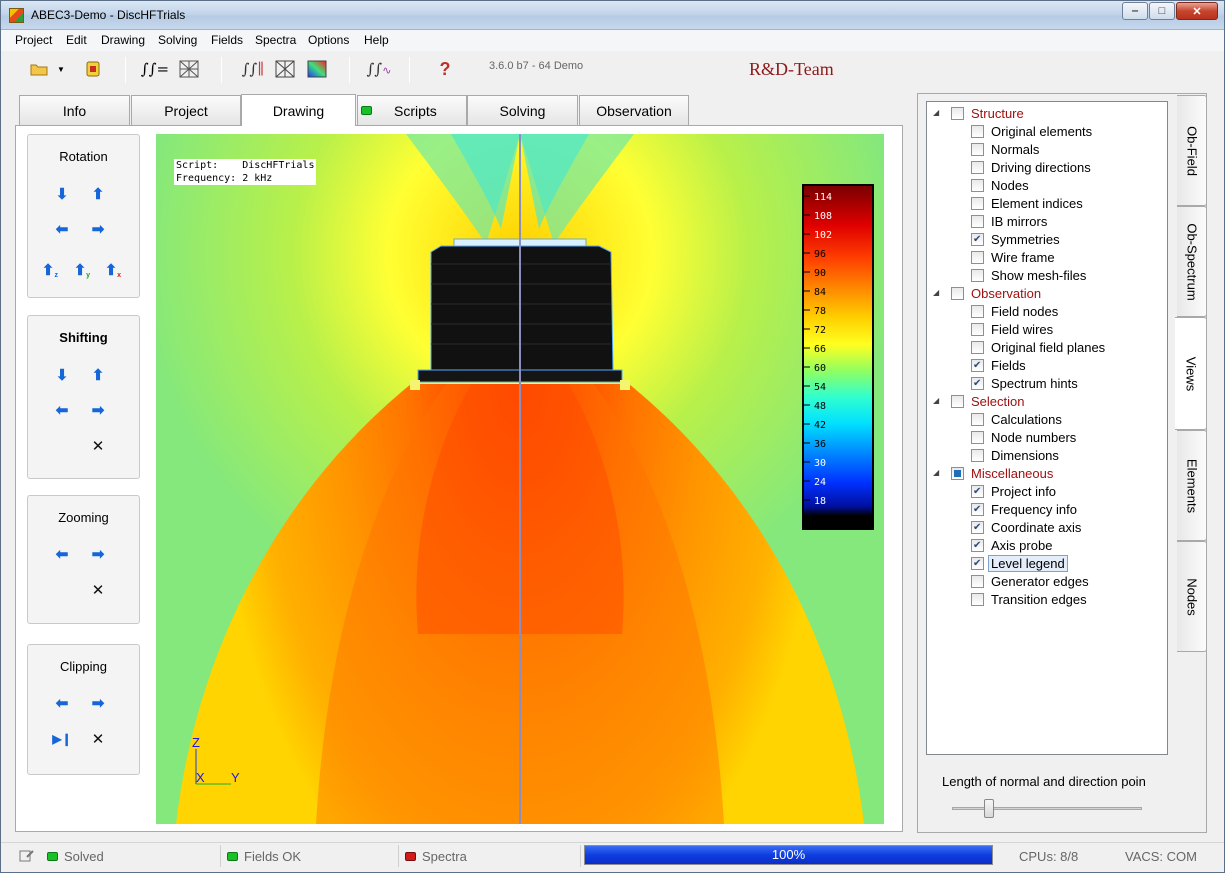 The height and width of the screenshot is (873, 1225). What do you see at coordinates (98, 703) in the screenshot?
I see `clip-right-button: ➡` at bounding box center [98, 703].